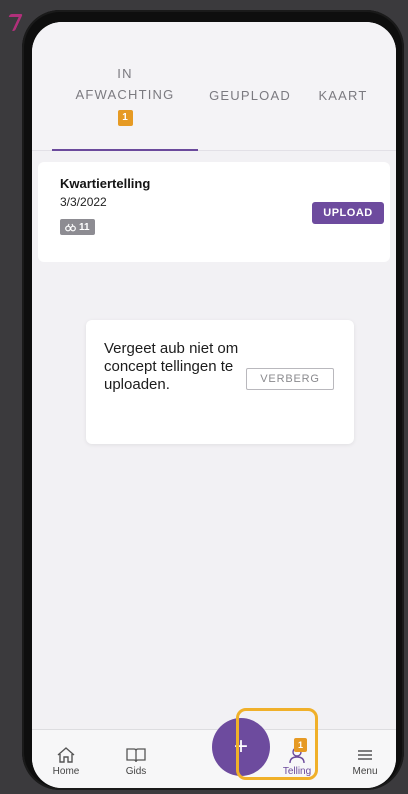  Describe the element at coordinates (250, 86) in the screenshot. I see `tab-geupload: GEUPLOAD` at that location.